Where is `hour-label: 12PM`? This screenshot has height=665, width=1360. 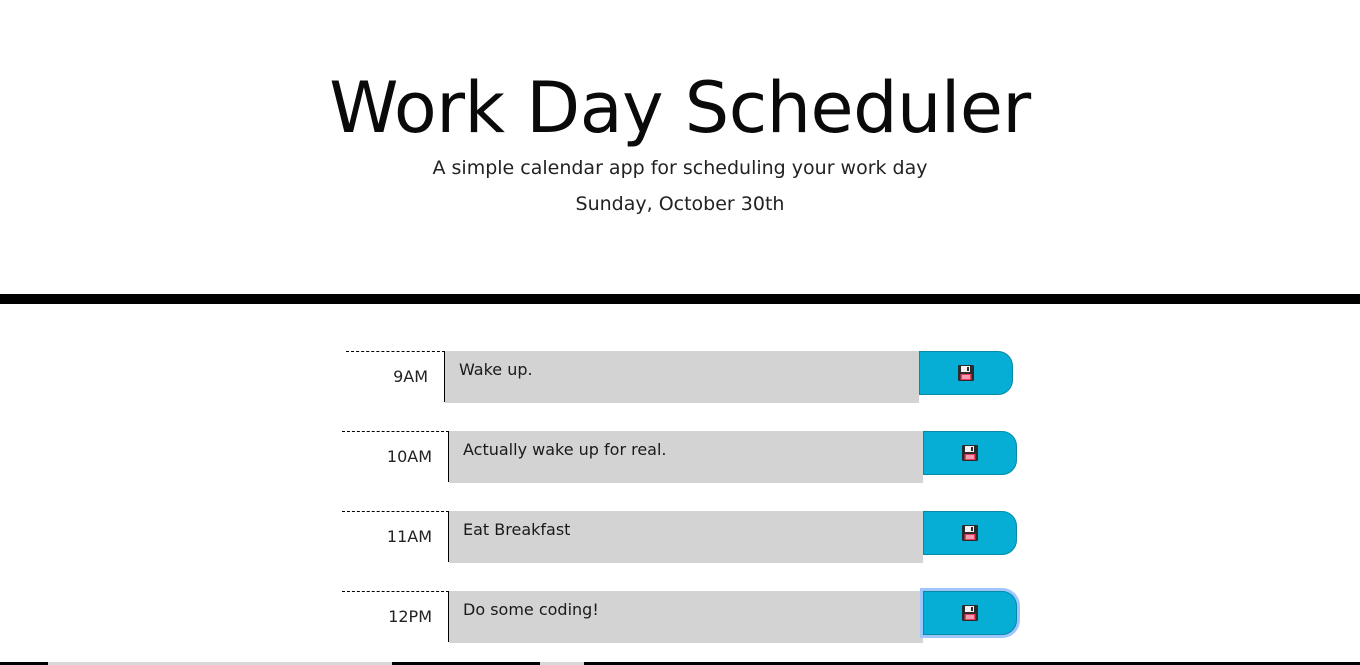 hour-label: 12PM is located at coordinates (395, 616).